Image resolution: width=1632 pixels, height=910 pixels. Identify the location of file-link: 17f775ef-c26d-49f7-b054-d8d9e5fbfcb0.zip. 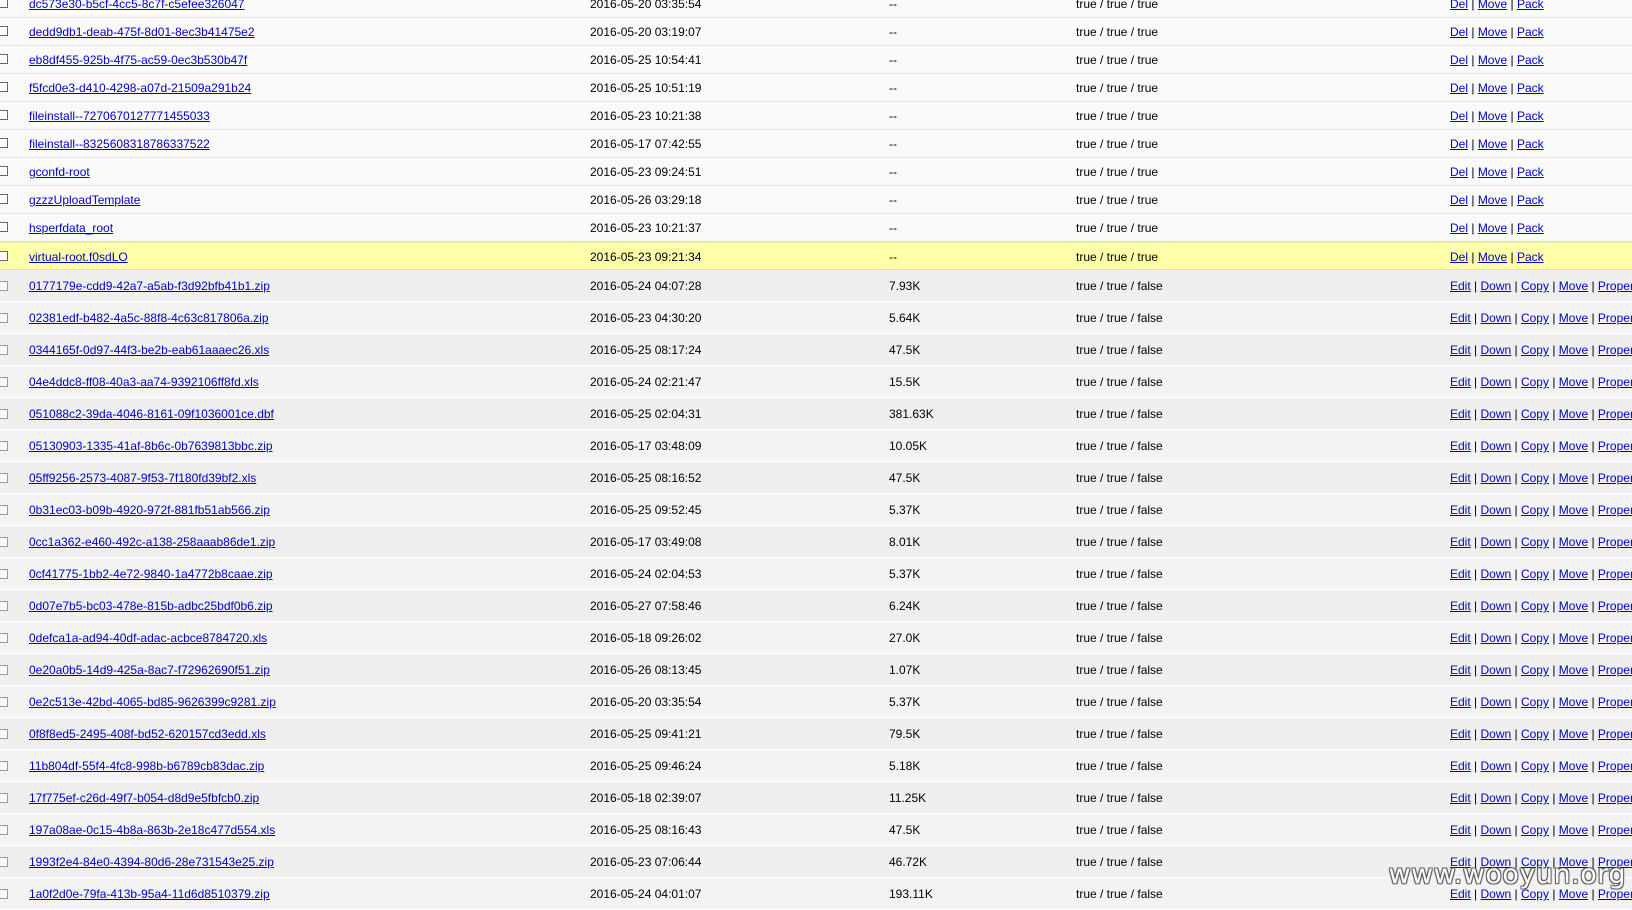
(144, 798).